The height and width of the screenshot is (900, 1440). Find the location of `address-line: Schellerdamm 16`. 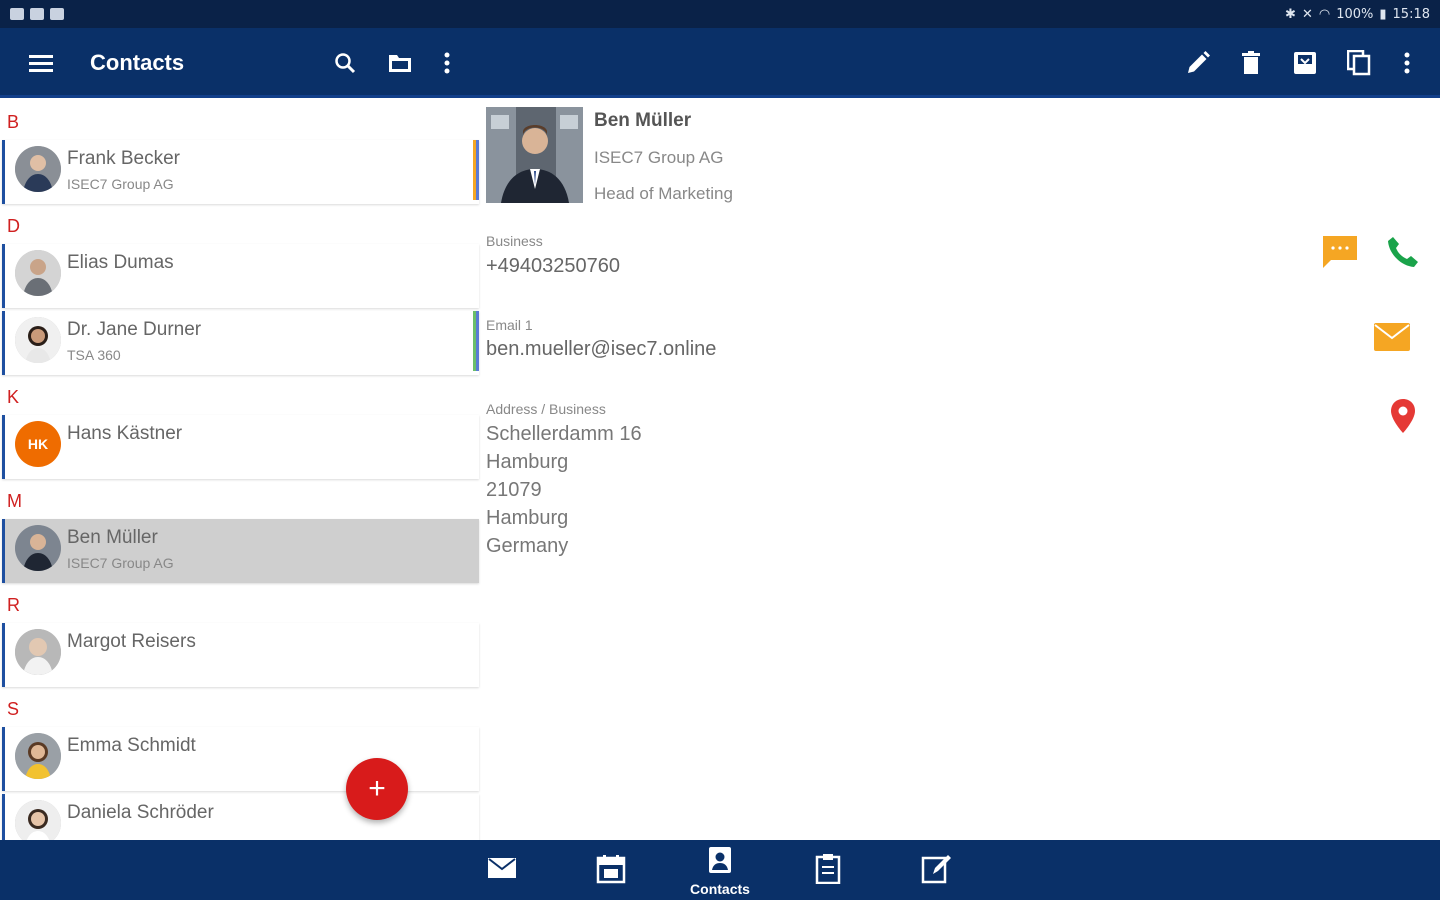

address-line: Schellerdamm 16 is located at coordinates (564, 434).